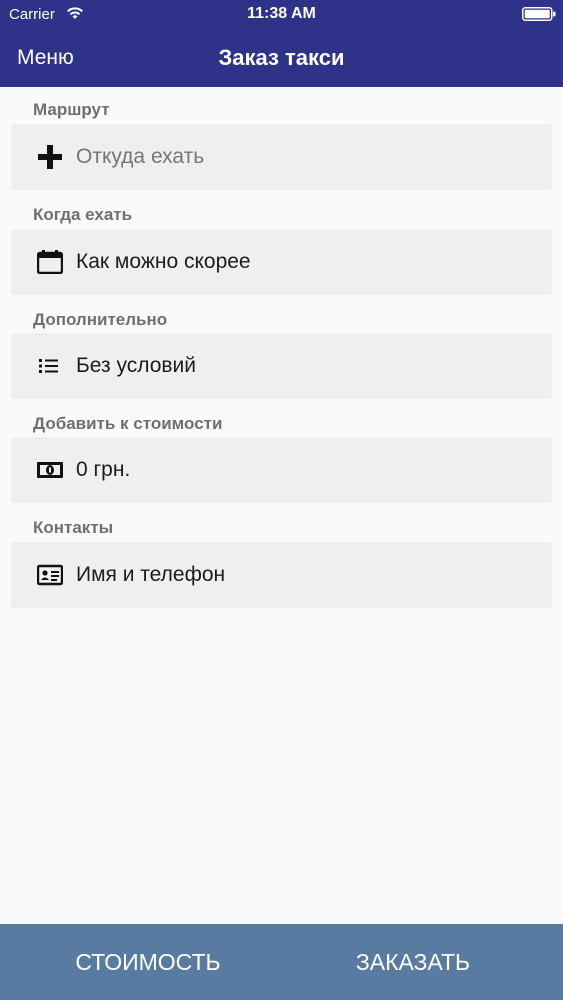  What do you see at coordinates (148, 962) in the screenshot?
I see `cost-button: СТОИМОСТЬ` at bounding box center [148, 962].